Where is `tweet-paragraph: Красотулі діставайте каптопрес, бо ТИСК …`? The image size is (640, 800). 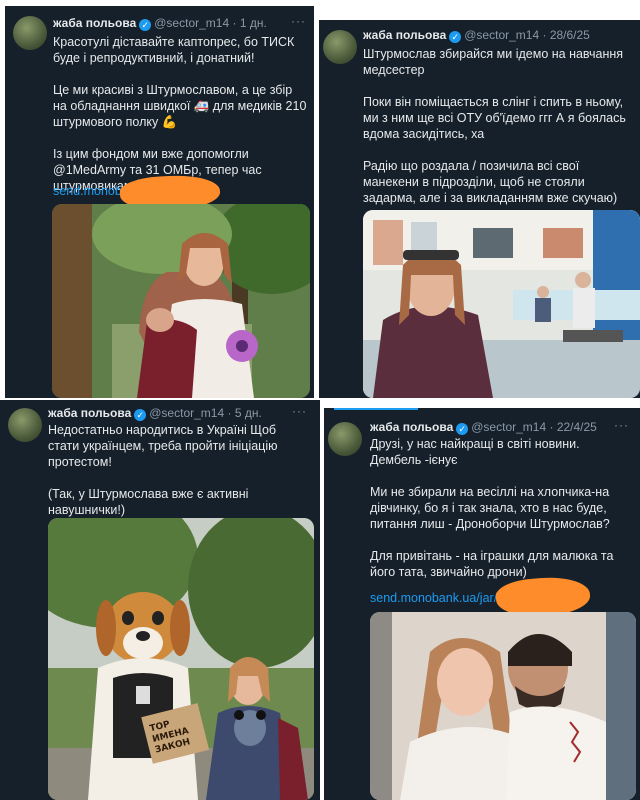
tweet-paragraph: Красотулі діставайте каптопрес, бо ТИСК … is located at coordinates (174, 50).